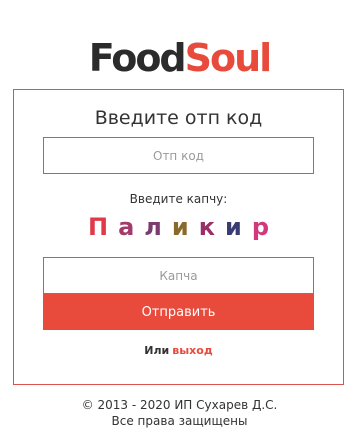  What do you see at coordinates (153, 227) in the screenshot?
I see `captcha-char: л` at bounding box center [153, 227].